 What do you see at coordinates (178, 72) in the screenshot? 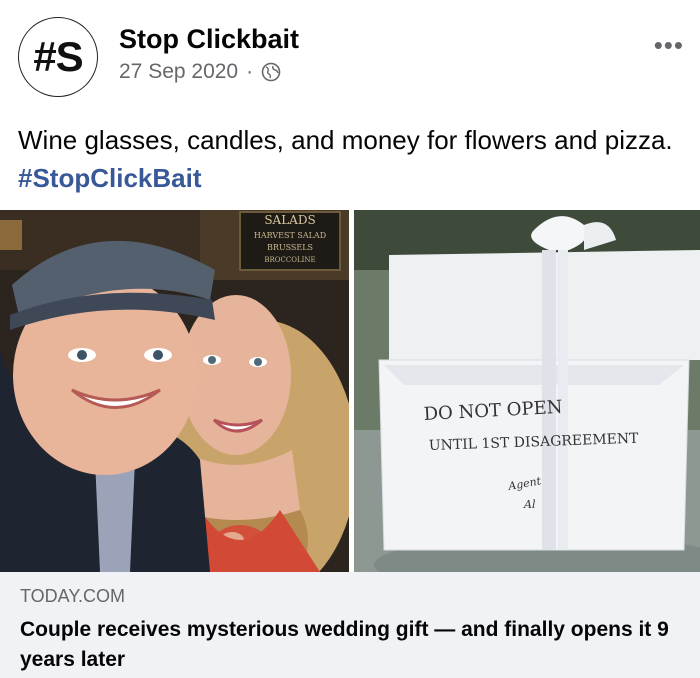
I see `post-date: 27 Sep 2020` at bounding box center [178, 72].